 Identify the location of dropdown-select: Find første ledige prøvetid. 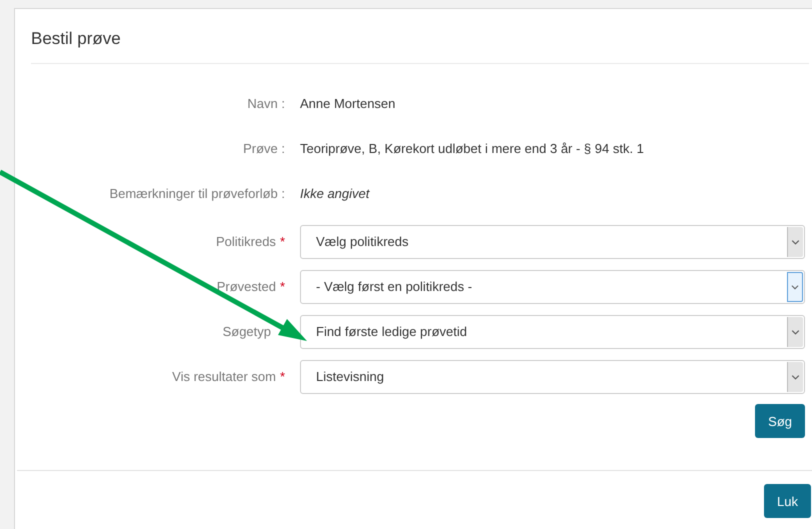
(552, 331).